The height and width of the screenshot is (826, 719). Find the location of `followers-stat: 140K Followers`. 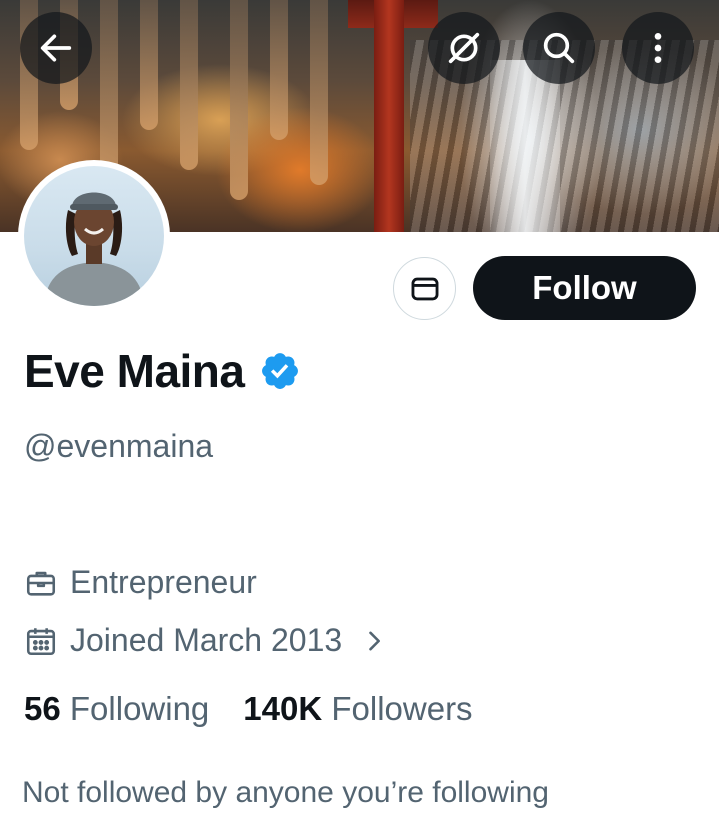

followers-stat: 140K Followers is located at coordinates (357, 709).